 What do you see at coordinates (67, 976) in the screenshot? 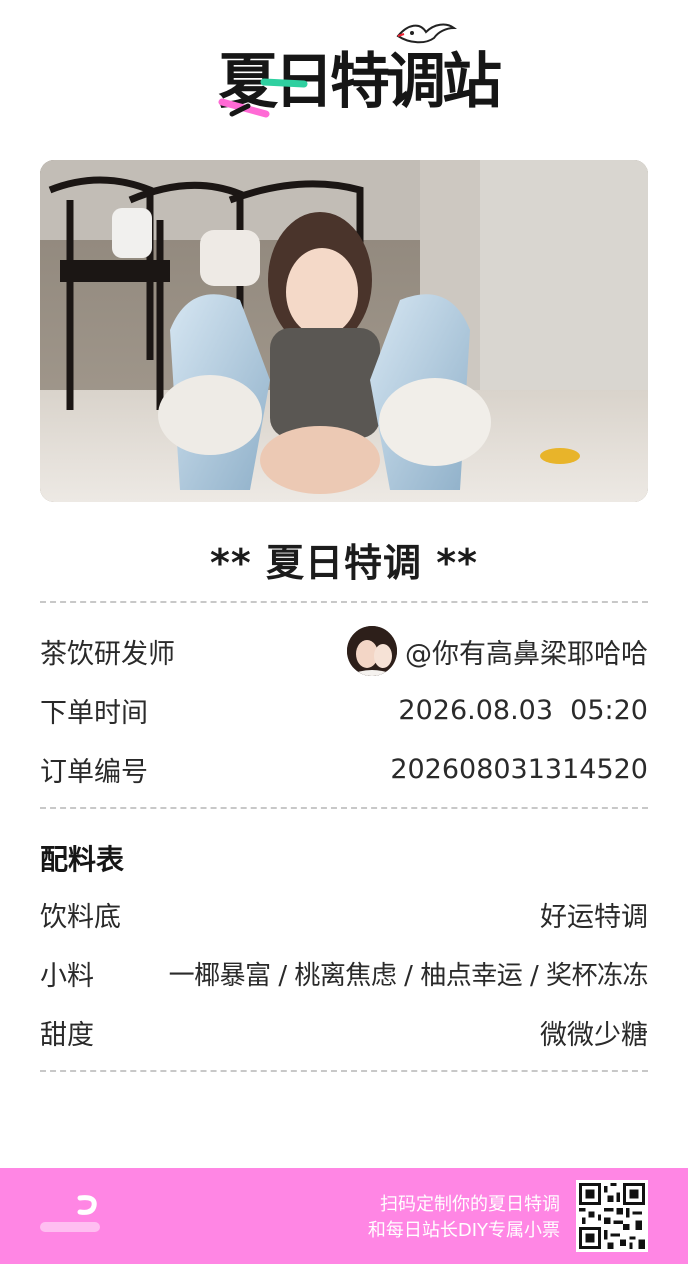
I see `row-label: 小料` at bounding box center [67, 976].